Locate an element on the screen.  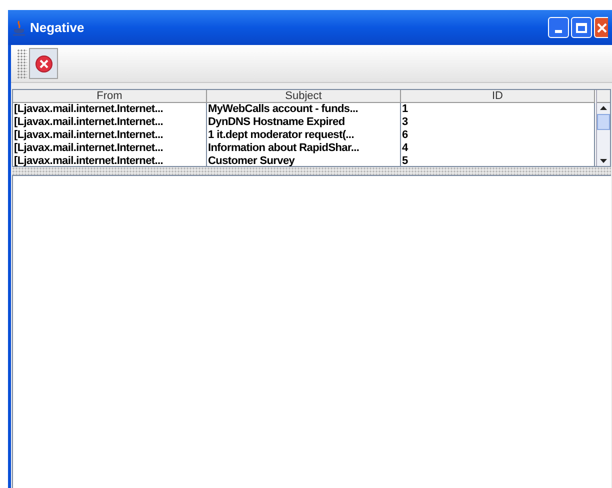
cancel-icon is located at coordinates (43, 63).